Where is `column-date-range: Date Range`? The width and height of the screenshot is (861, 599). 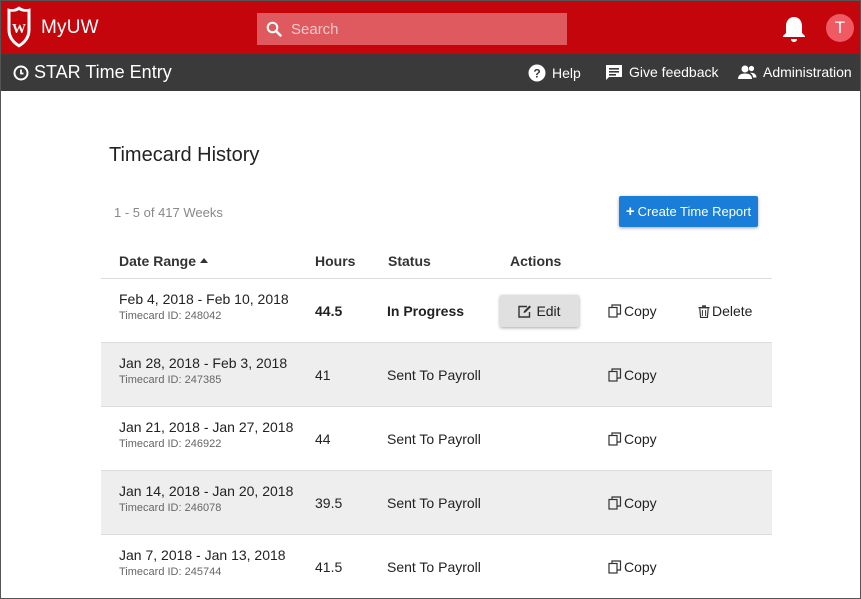
column-date-range: Date Range is located at coordinates (164, 261).